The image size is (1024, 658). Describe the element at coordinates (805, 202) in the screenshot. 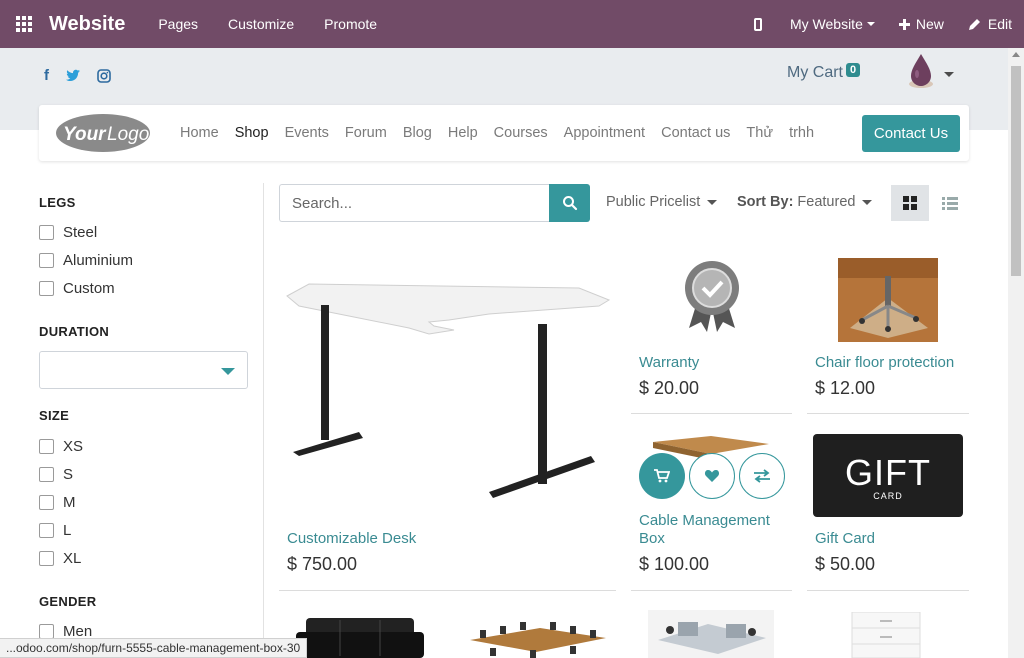

I see `sort-dropdown: Sort By: Featured` at that location.